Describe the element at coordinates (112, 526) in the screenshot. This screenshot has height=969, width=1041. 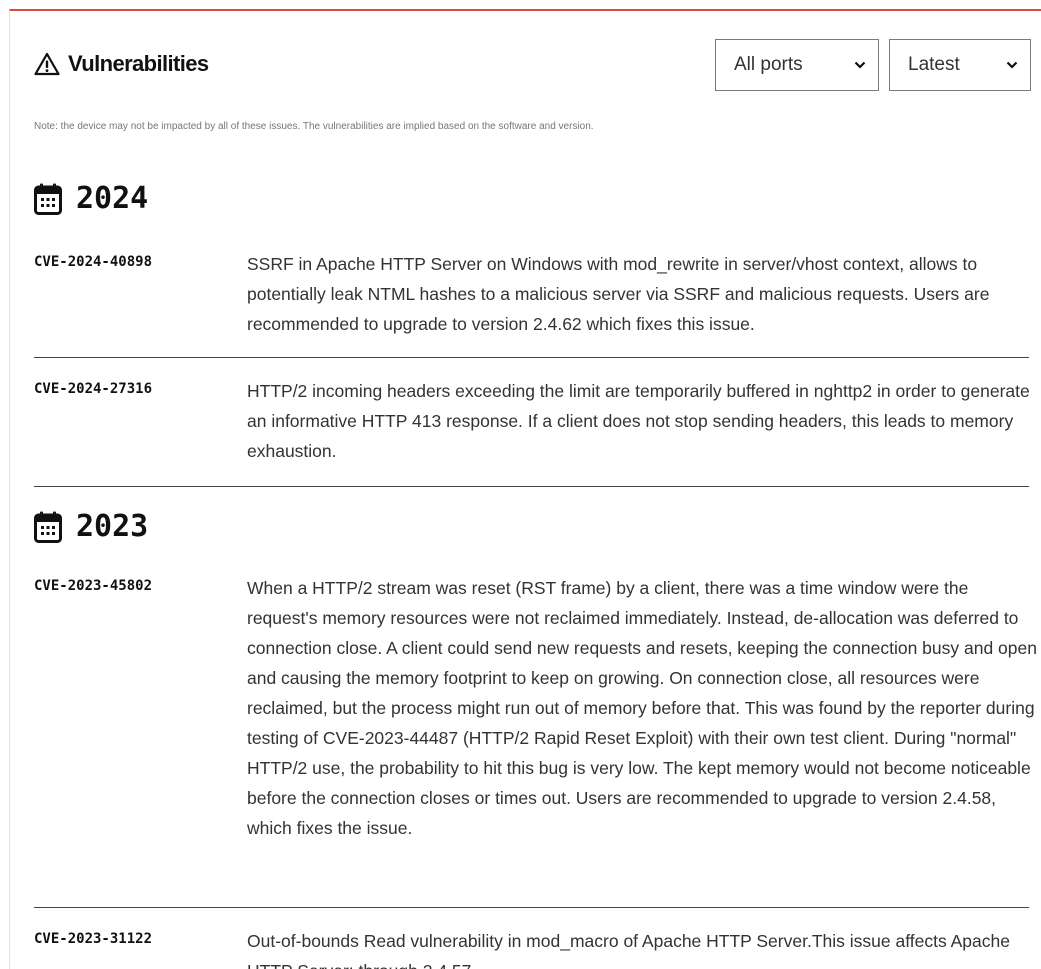
I see `year-label: 2023` at that location.